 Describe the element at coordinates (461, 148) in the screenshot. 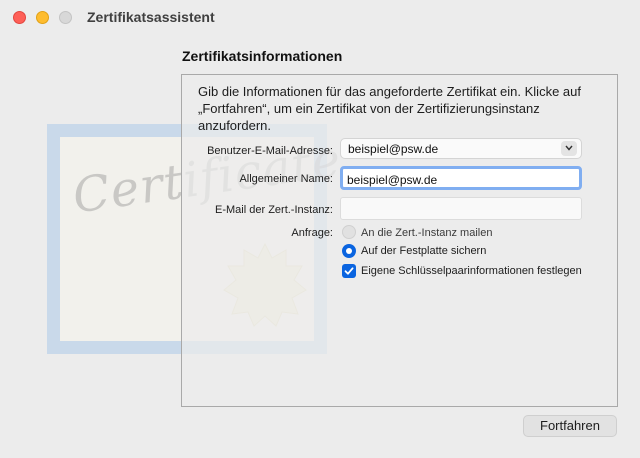

I see `email-popup: beispiel@psw.de` at that location.